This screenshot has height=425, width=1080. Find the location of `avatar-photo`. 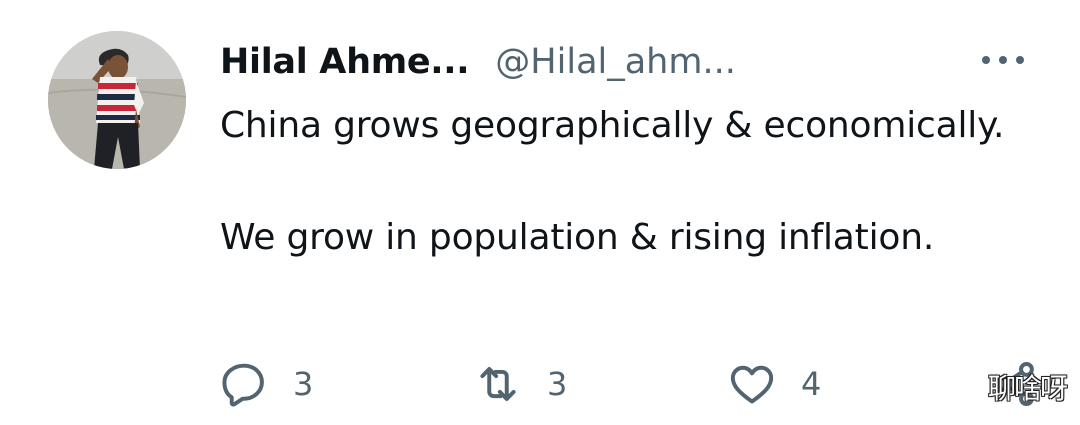

avatar-photo is located at coordinates (117, 100).